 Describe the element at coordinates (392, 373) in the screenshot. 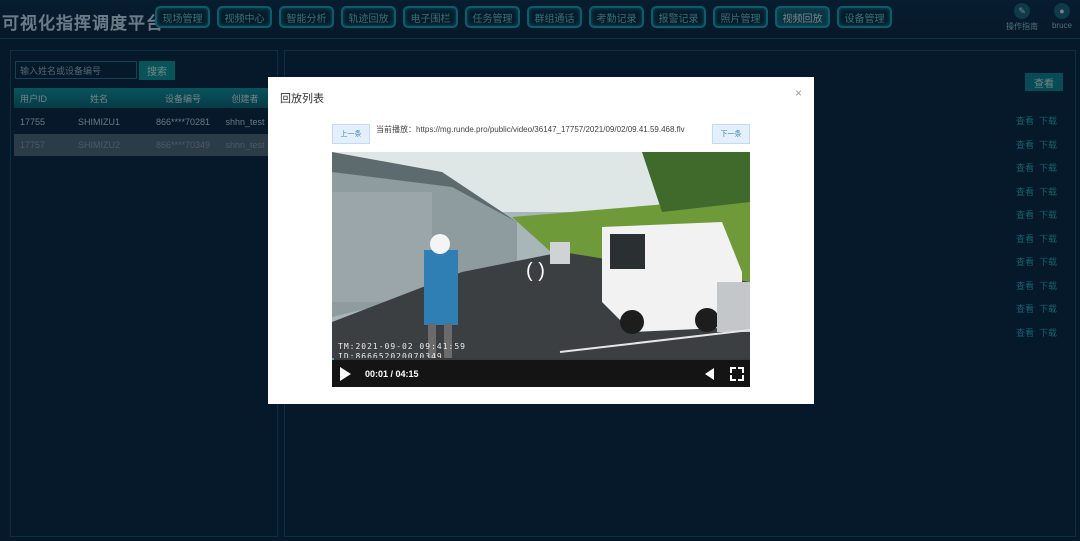

I see `time-display: 00:01 / 04:15` at that location.